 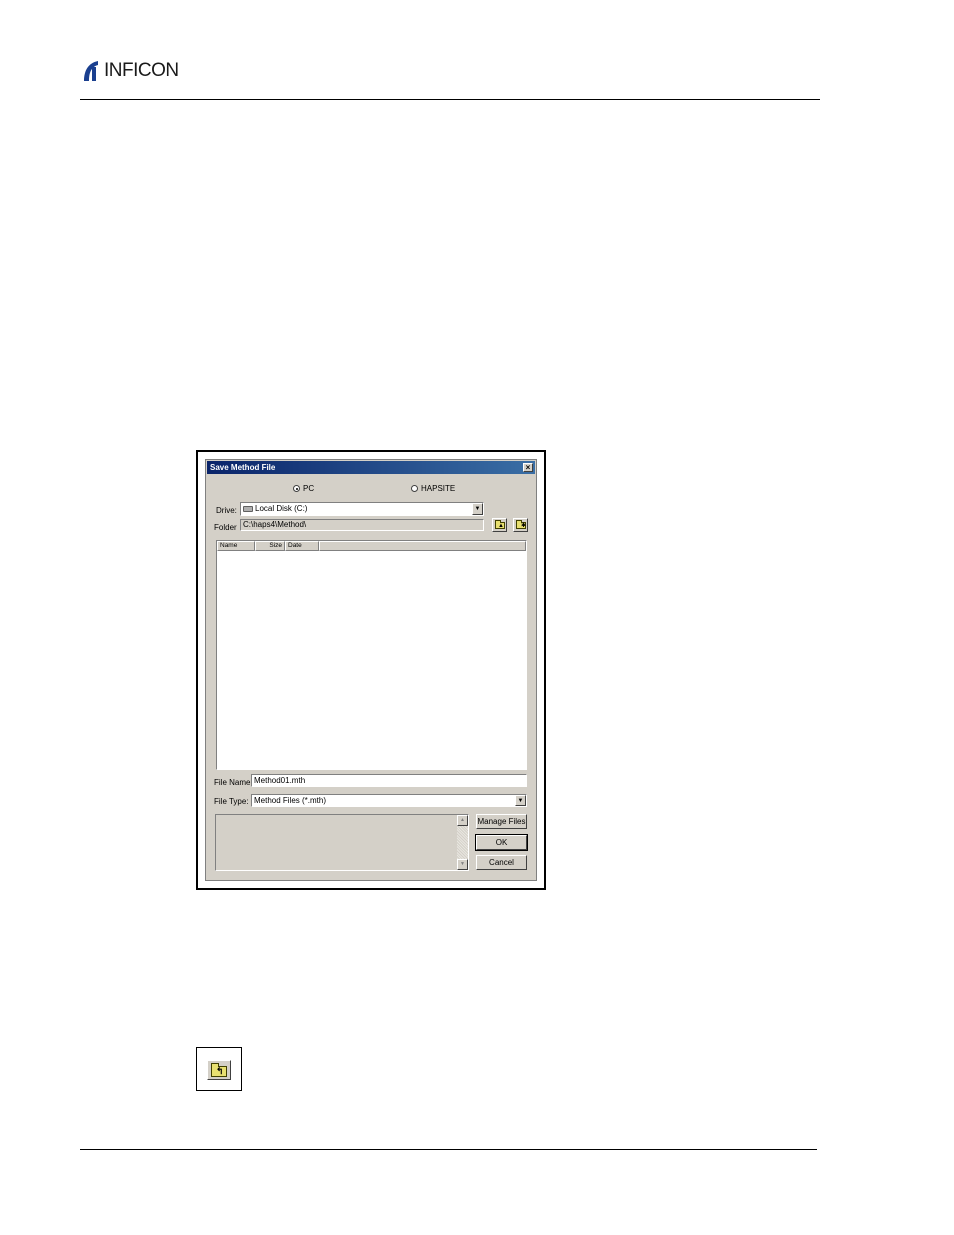 What do you see at coordinates (141, 70) in the screenshot?
I see `brand-name: INFICON` at bounding box center [141, 70].